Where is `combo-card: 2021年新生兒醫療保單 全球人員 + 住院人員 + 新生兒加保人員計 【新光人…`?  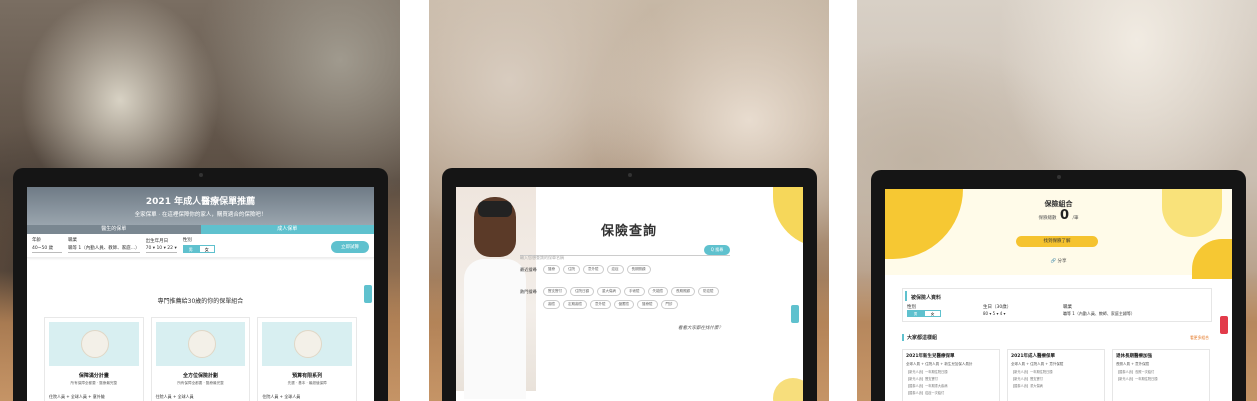
combo-card: 2021年新生兒醫療保單 全球人員 + 住院人員 + 新生兒加保人員計 【新光人… is located at coordinates (951, 375).